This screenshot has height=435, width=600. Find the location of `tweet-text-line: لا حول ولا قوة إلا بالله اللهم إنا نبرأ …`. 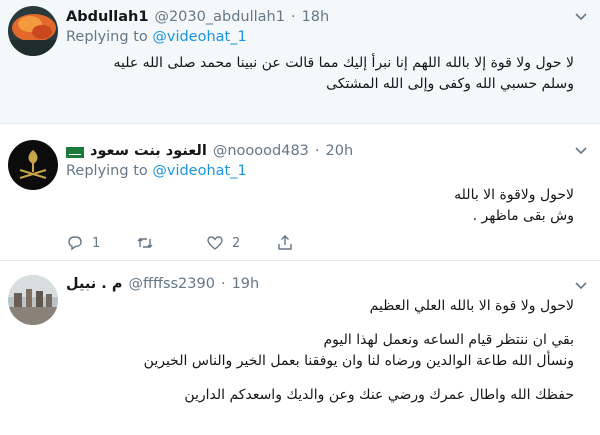

tweet-text-line: لا حول ولا قوة إلا بالله اللهم إنا نبرأ … is located at coordinates (343, 63).